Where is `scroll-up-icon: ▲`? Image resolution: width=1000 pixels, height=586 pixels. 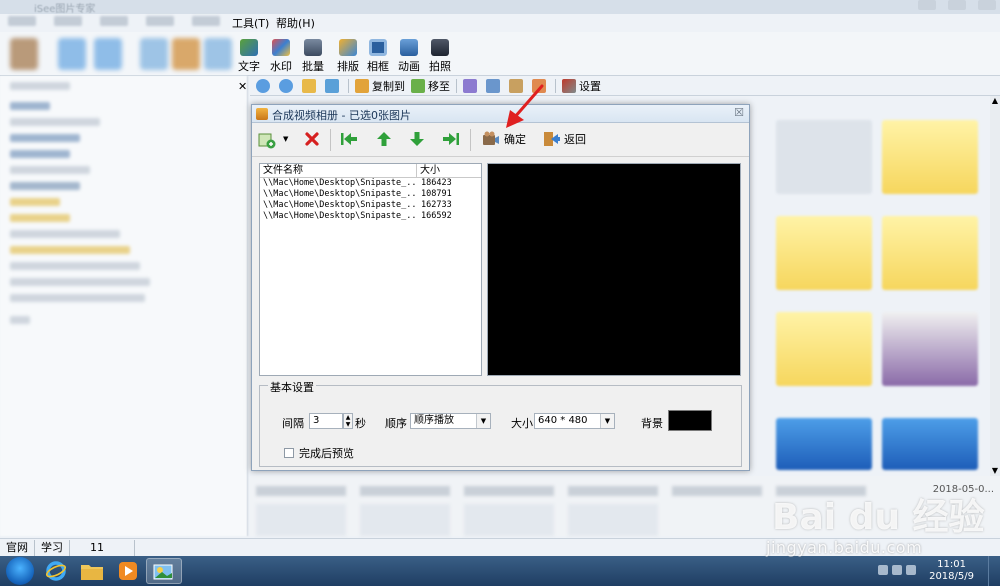 scroll-up-icon: ▲ is located at coordinates (995, 101).